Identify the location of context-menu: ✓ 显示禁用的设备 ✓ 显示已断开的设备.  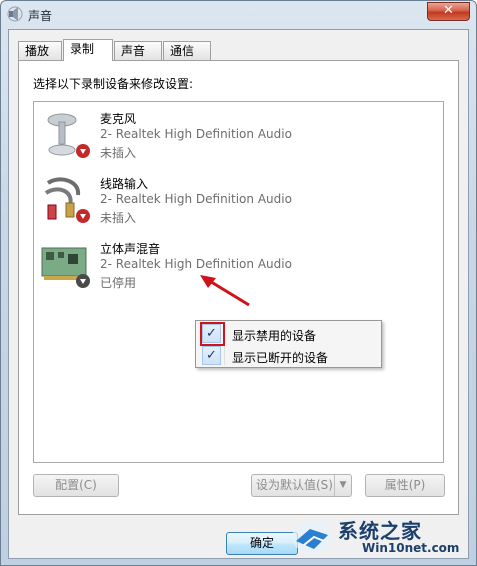
(288, 344).